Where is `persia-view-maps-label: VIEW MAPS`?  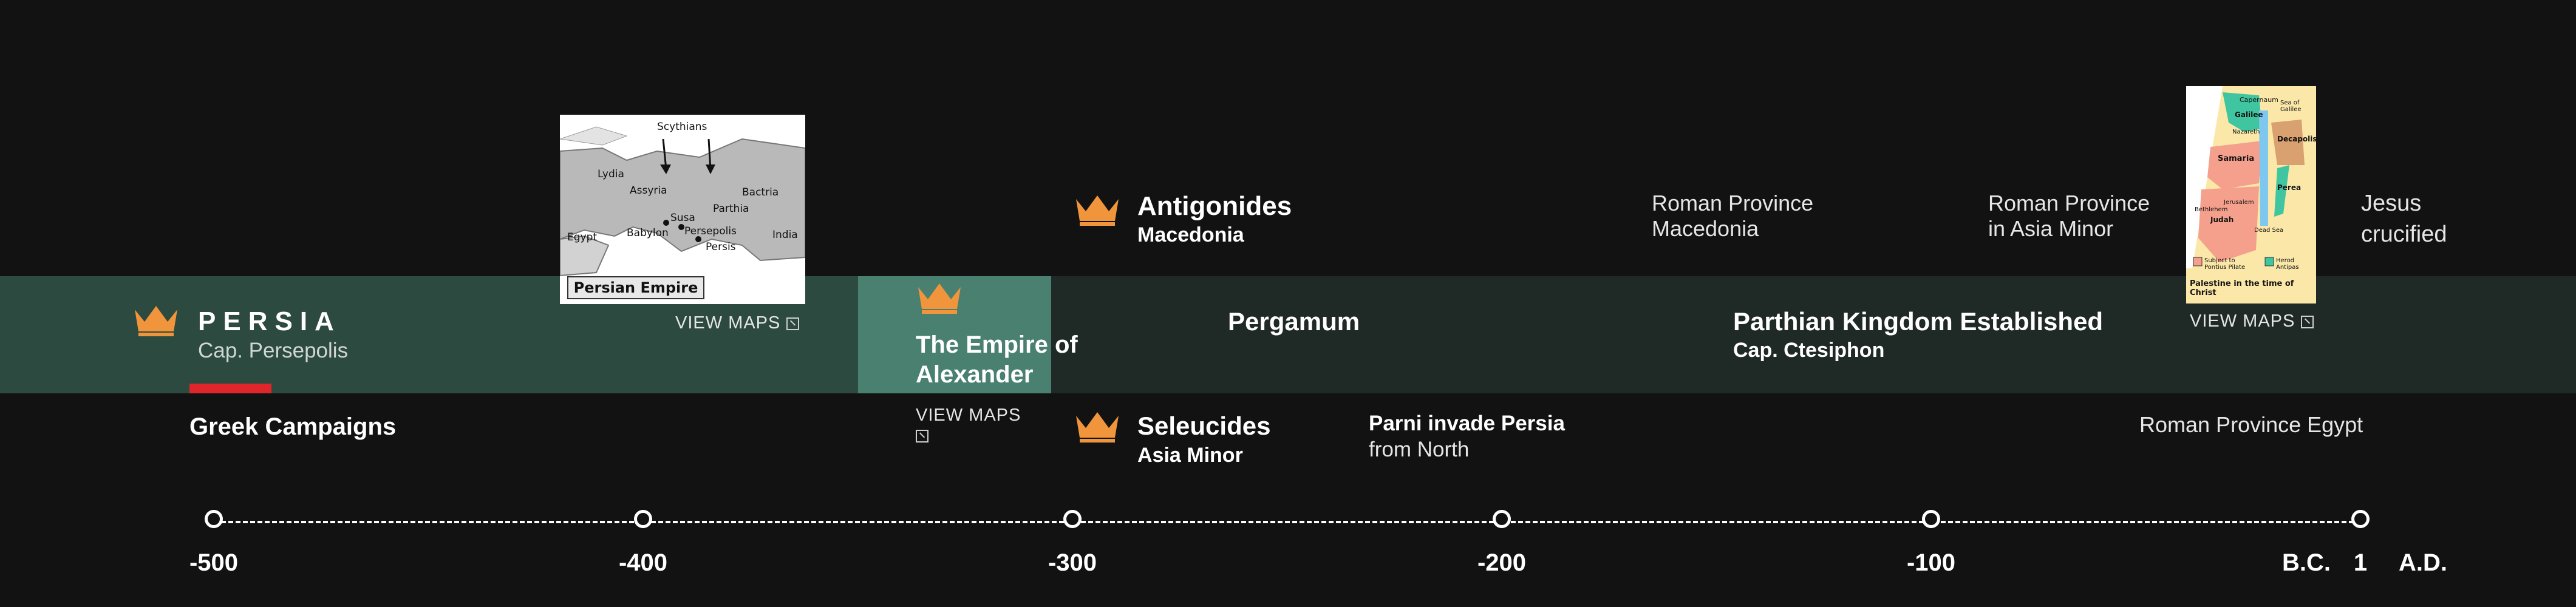 persia-view-maps-label: VIEW MAPS is located at coordinates (728, 323).